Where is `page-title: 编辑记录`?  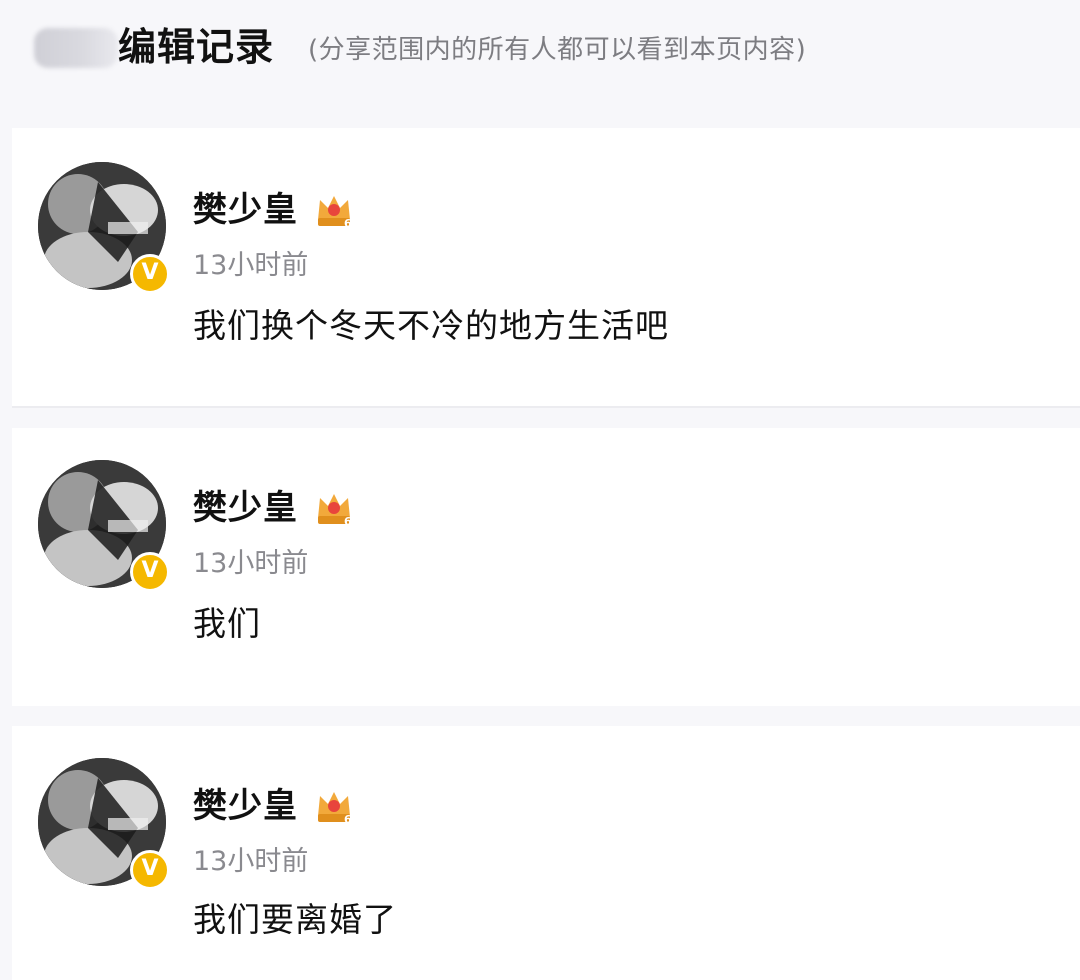
page-title: 编辑记录 is located at coordinates (196, 47).